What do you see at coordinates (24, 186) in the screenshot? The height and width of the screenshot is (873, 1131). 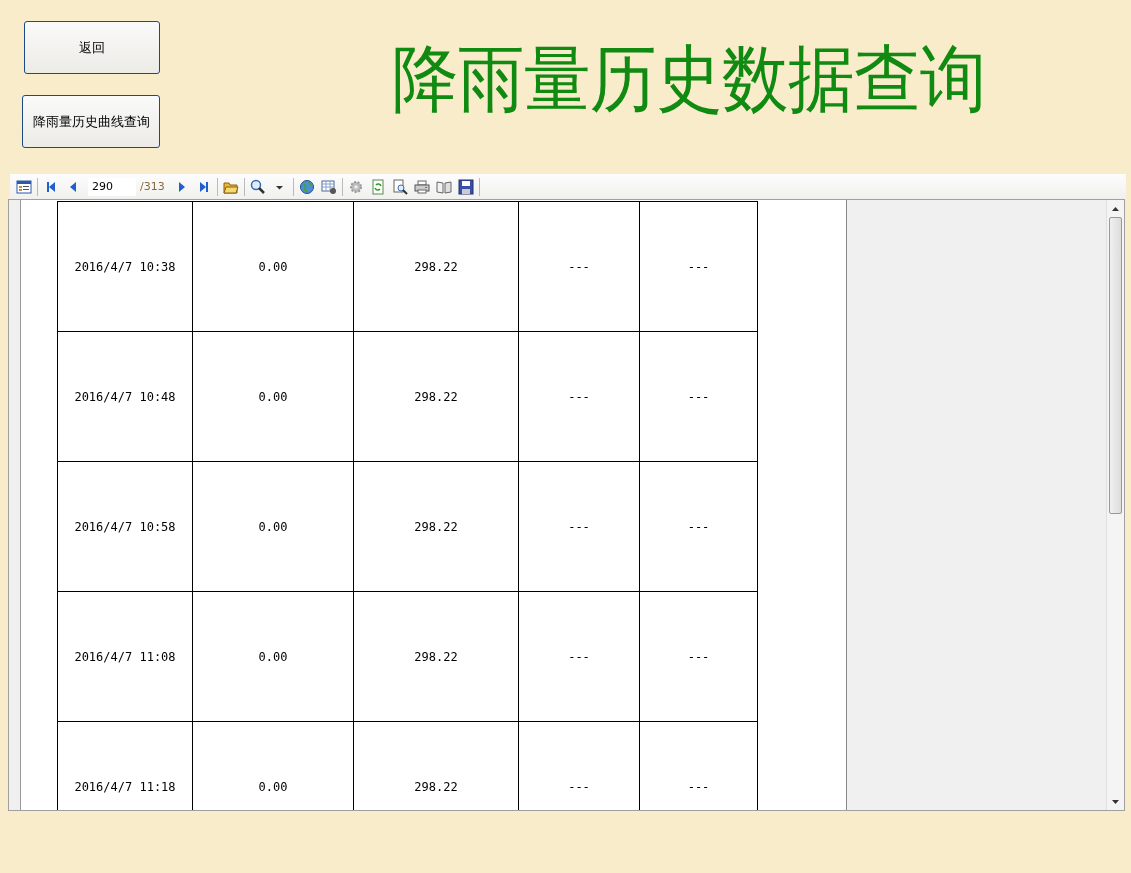 I see `tree-panel-icon` at bounding box center [24, 186].